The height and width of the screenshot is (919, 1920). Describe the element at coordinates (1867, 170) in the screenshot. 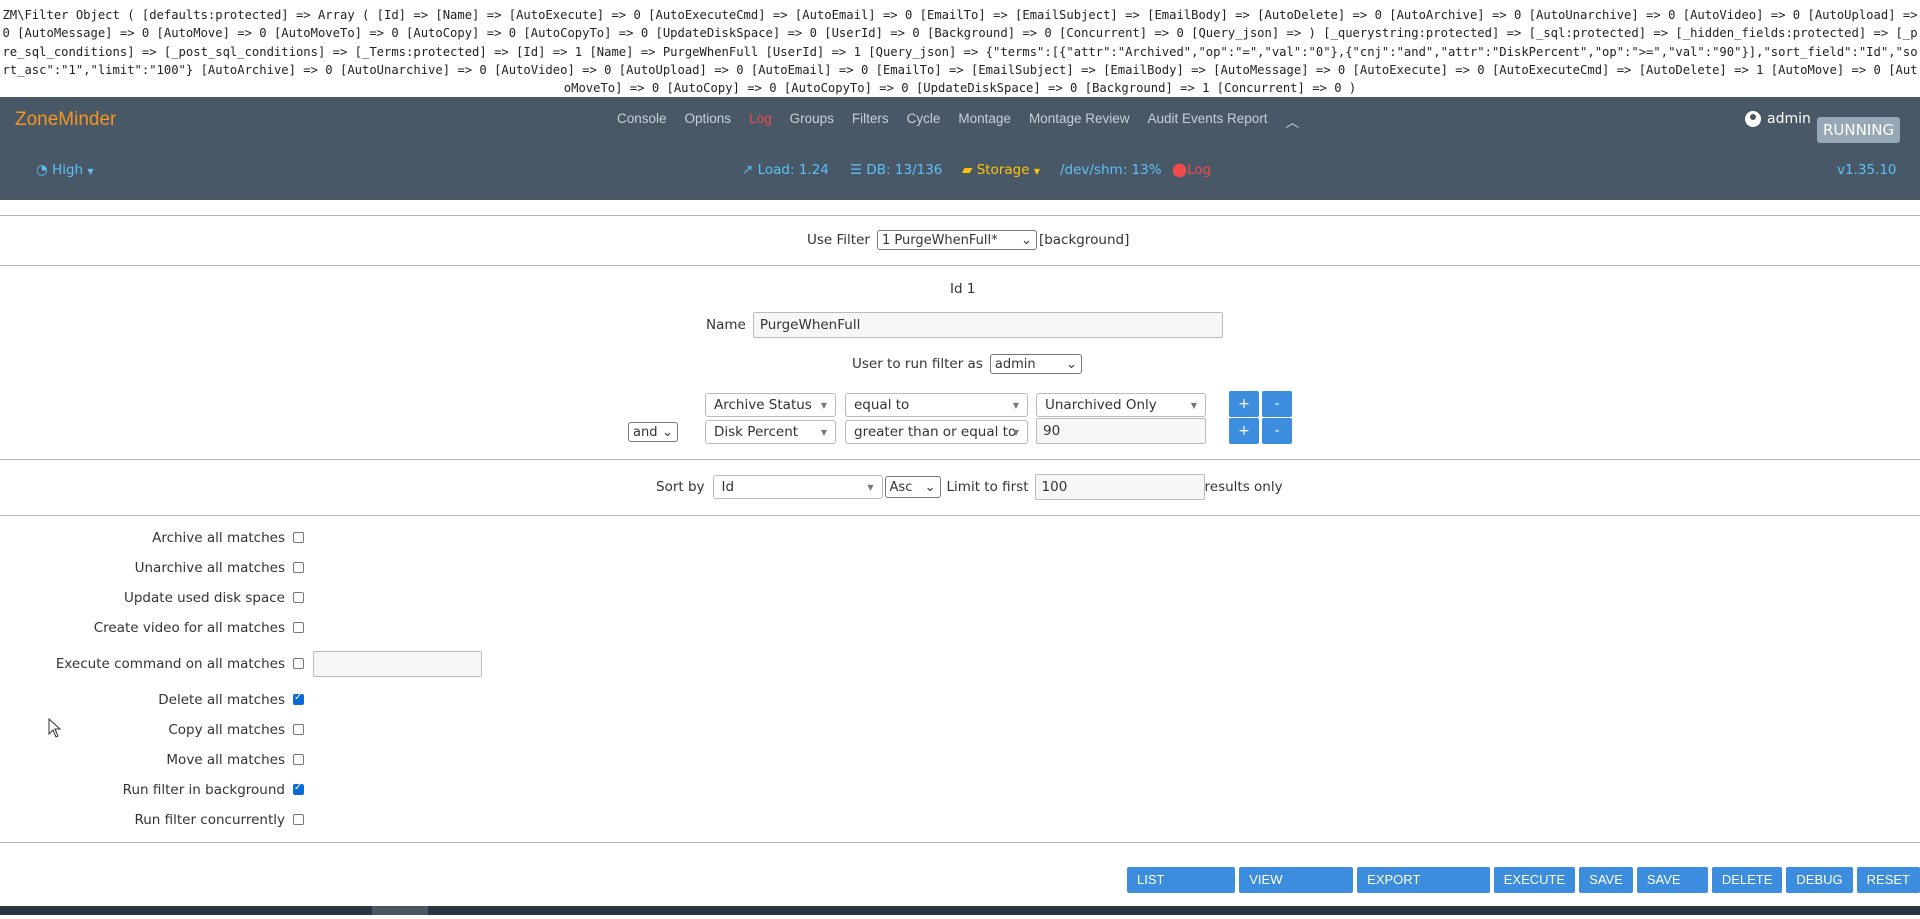

I see `version-label: v1.35.10` at that location.